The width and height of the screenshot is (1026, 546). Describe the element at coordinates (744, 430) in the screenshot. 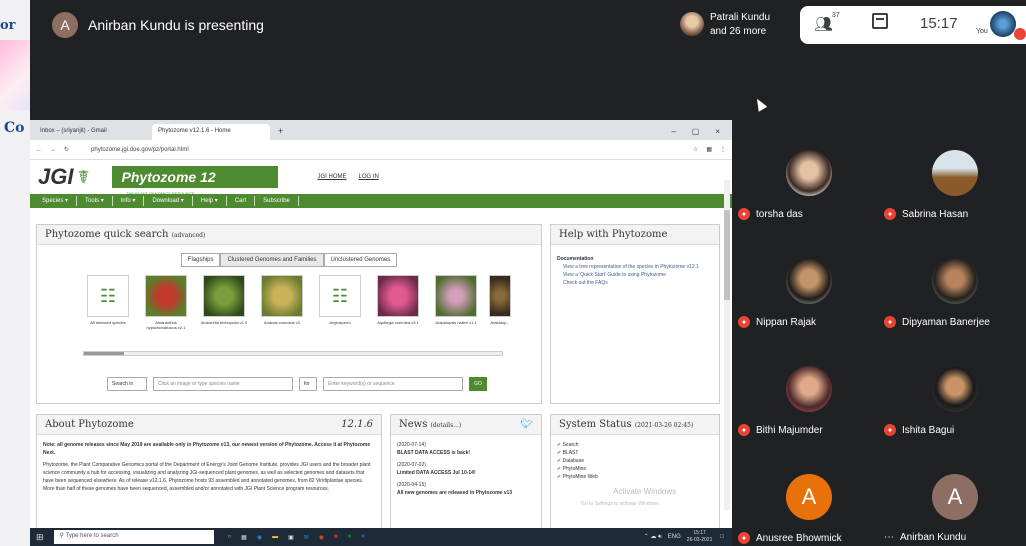

I see `mic-off-icon: ●` at that location.